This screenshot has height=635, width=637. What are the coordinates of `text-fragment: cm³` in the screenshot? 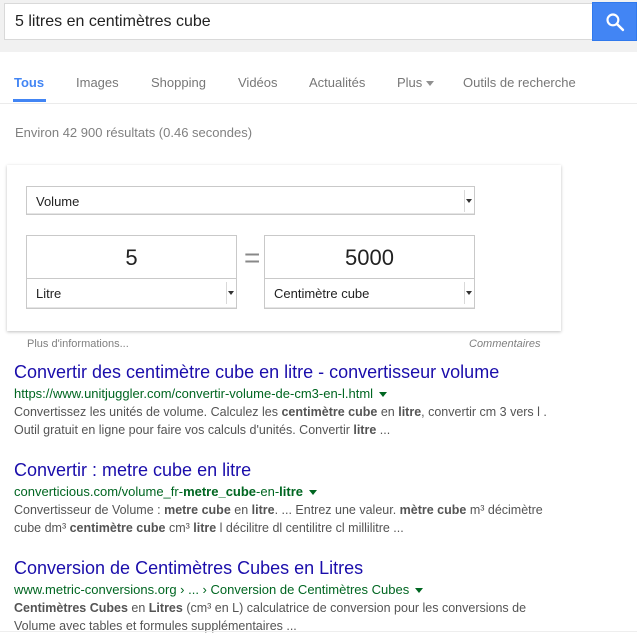 It's located at (179, 528).